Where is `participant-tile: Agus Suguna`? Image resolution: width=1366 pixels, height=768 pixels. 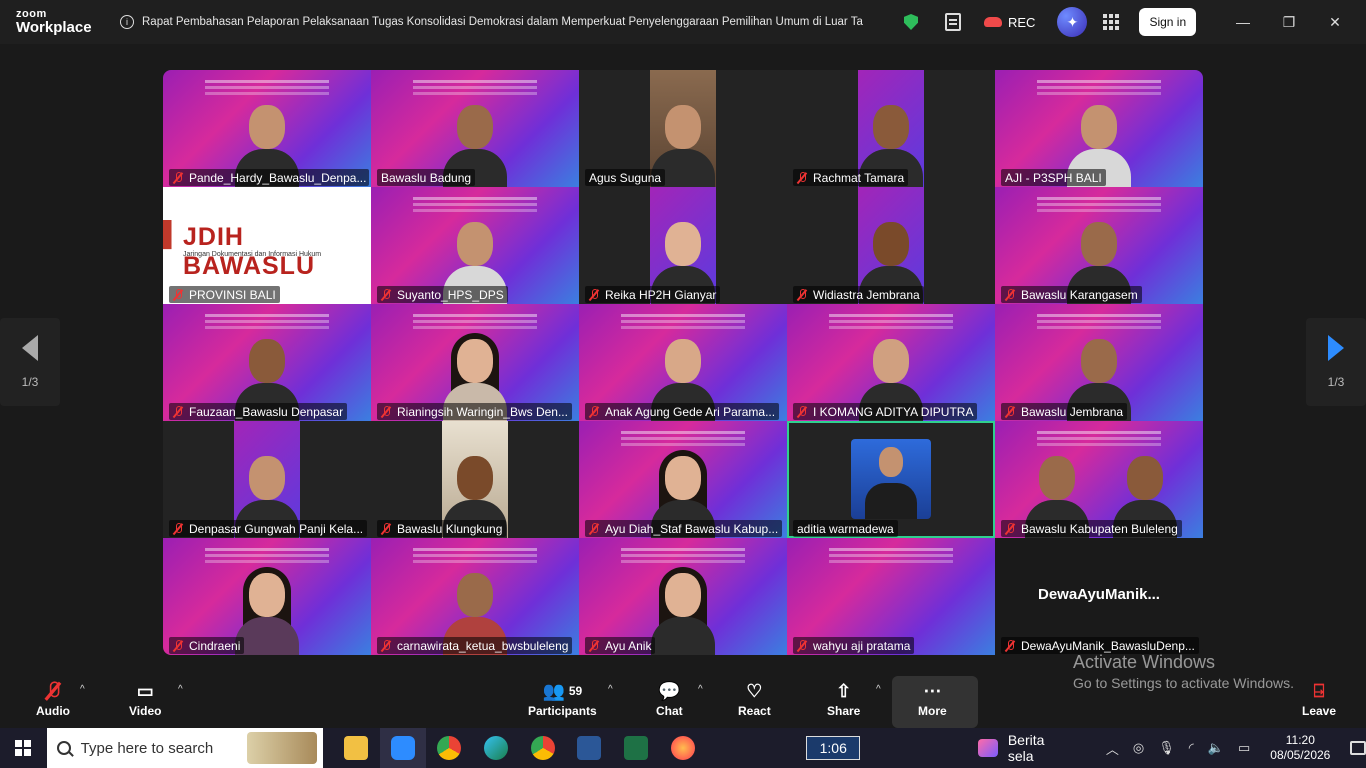
participant-tile: Agus Suguna is located at coordinates (683, 128).